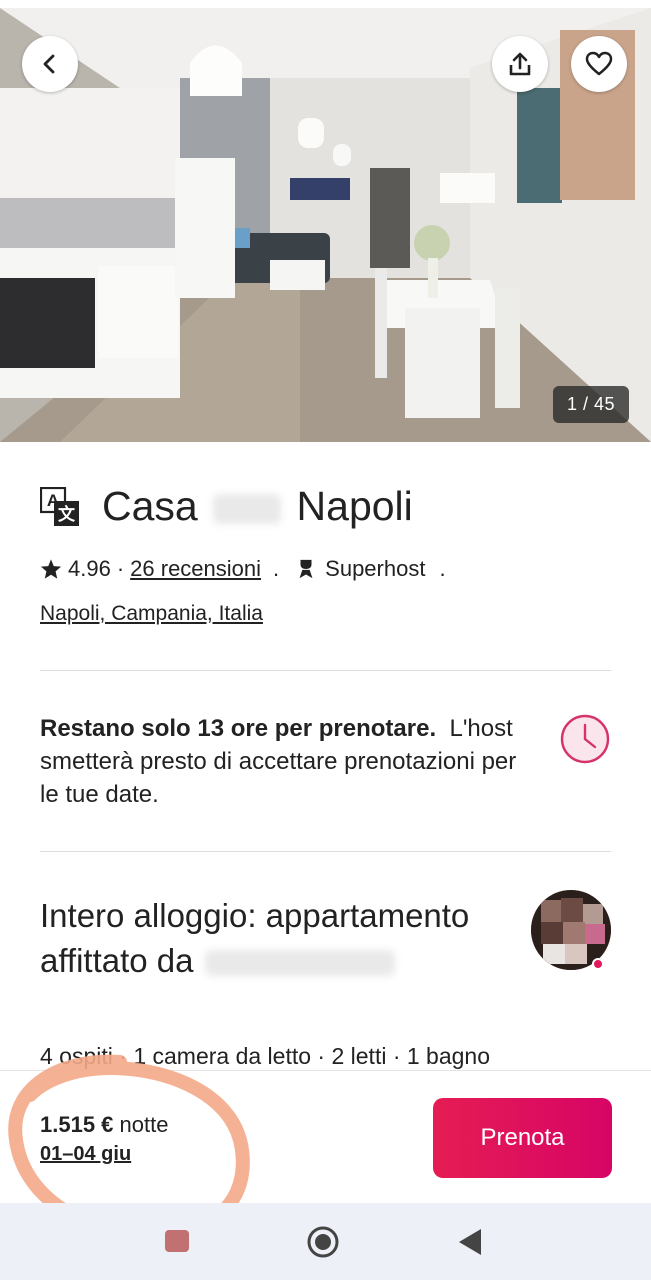  What do you see at coordinates (177, 1241) in the screenshot?
I see `recent-apps-icon` at bounding box center [177, 1241].